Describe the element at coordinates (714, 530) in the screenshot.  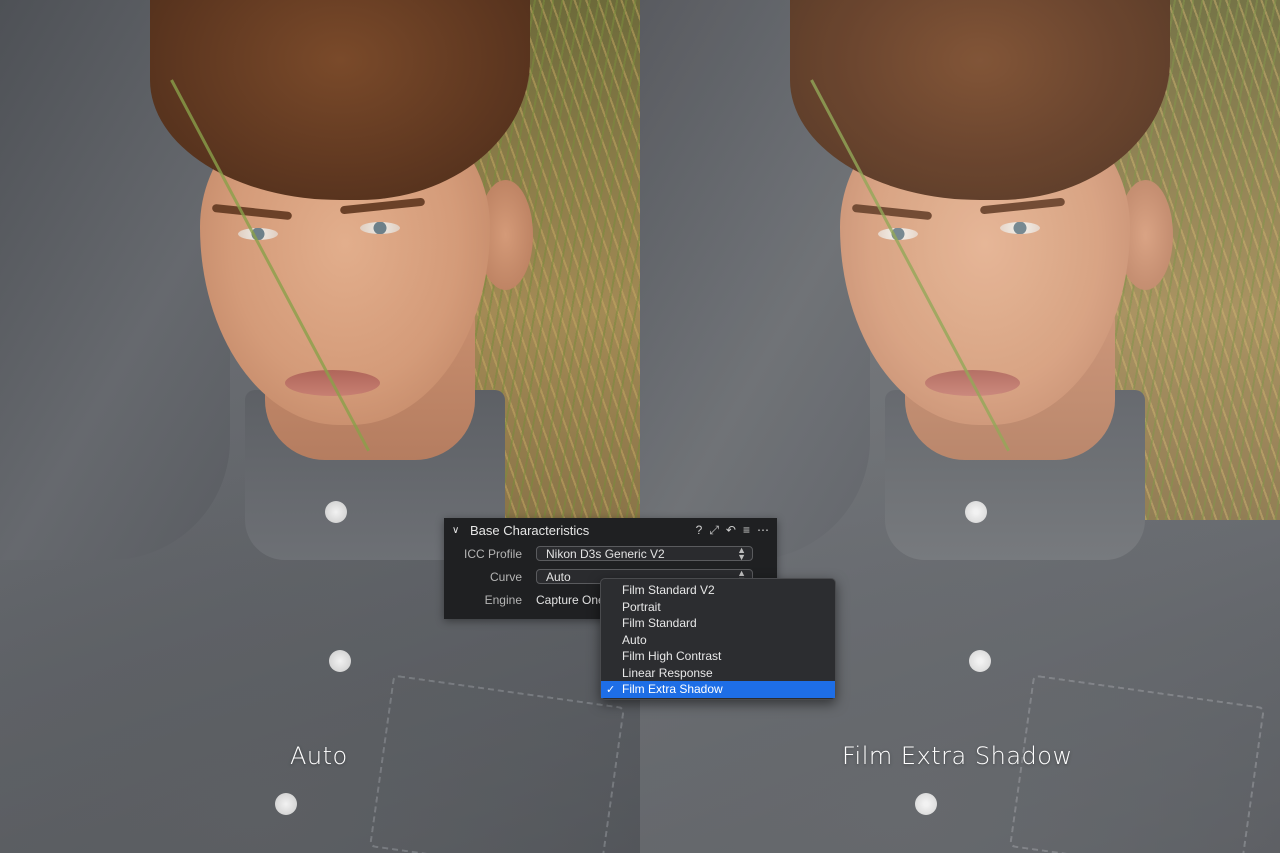
I see `copy-apply-icon: ⤢` at that location.